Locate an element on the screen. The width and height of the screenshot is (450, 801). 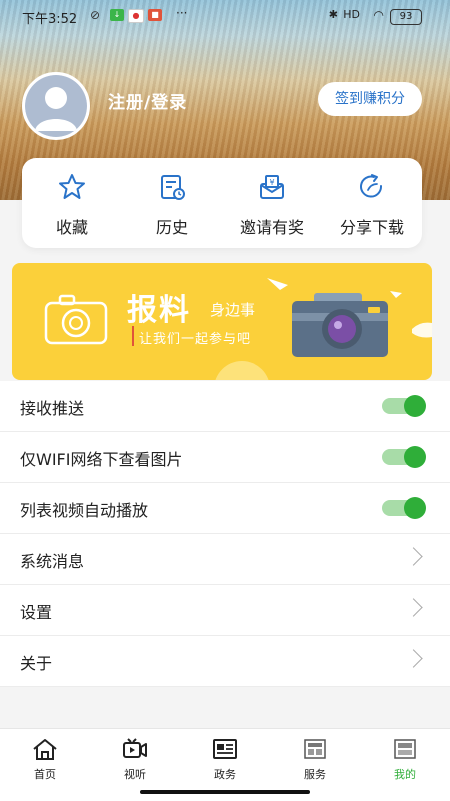
star-icon is located at coordinates (72, 186).